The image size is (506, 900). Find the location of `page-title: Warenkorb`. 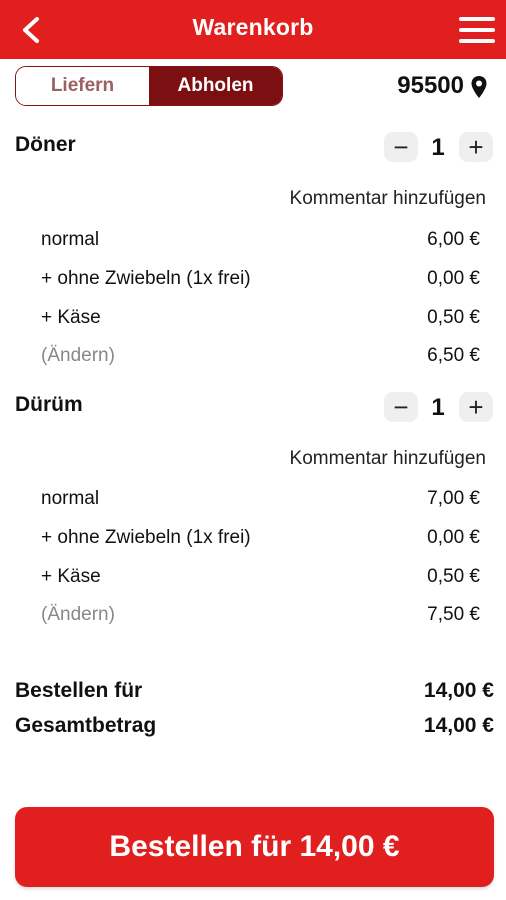

page-title: Warenkorb is located at coordinates (253, 27).